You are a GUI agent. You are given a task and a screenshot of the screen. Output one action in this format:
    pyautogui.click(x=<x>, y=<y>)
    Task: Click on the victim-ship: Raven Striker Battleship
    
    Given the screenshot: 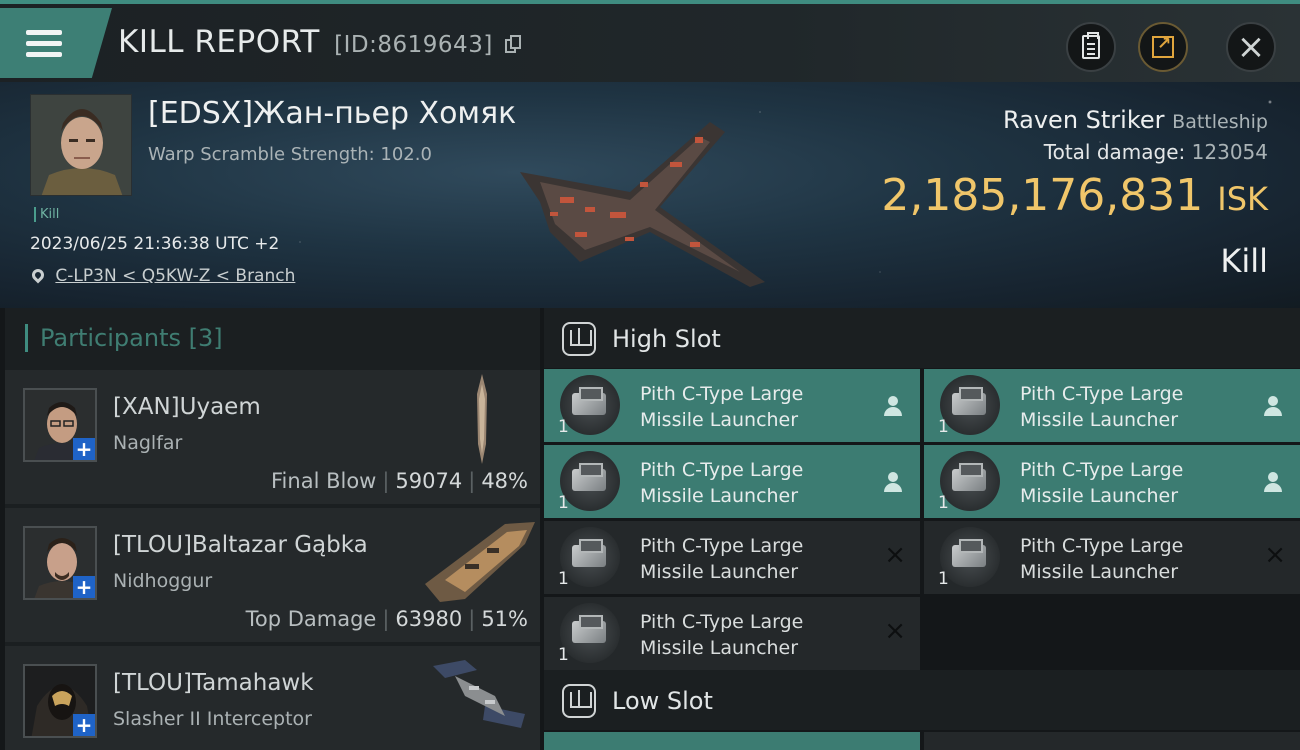 What is the action you would take?
    pyautogui.click(x=1135, y=120)
    